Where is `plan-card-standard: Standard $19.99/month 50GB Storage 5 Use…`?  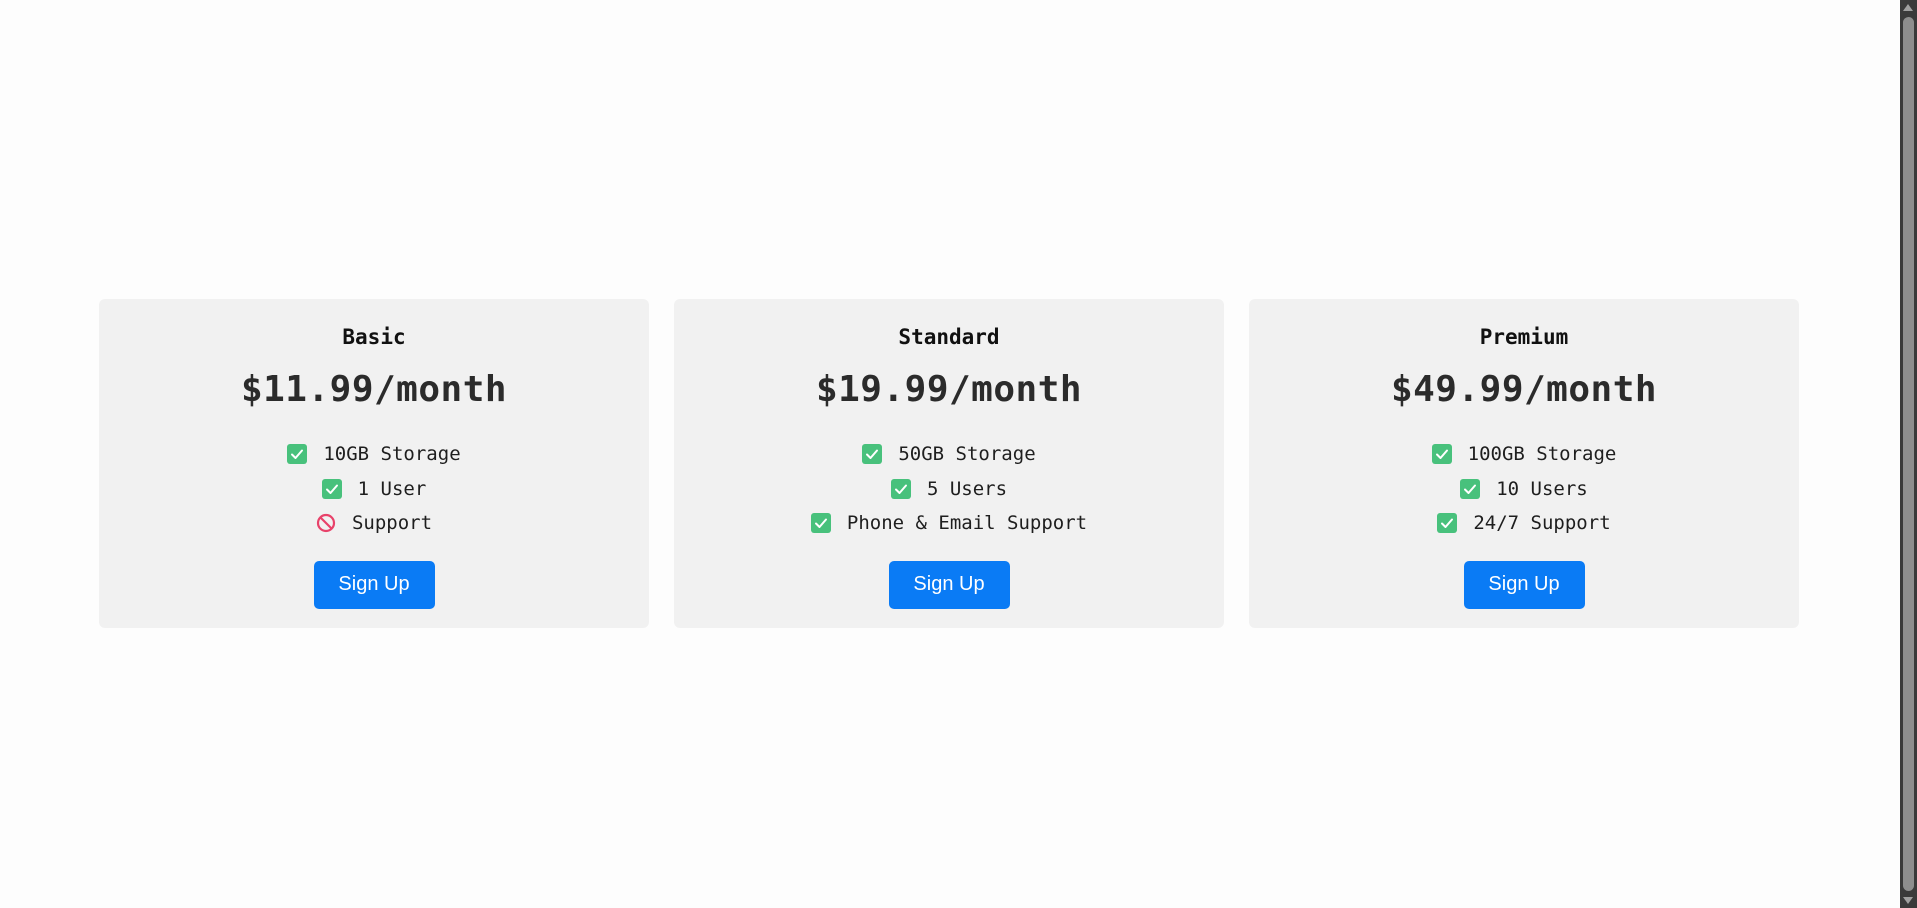
plan-card-standard: Standard $19.99/month 50GB Storage 5 Use… is located at coordinates (949, 463).